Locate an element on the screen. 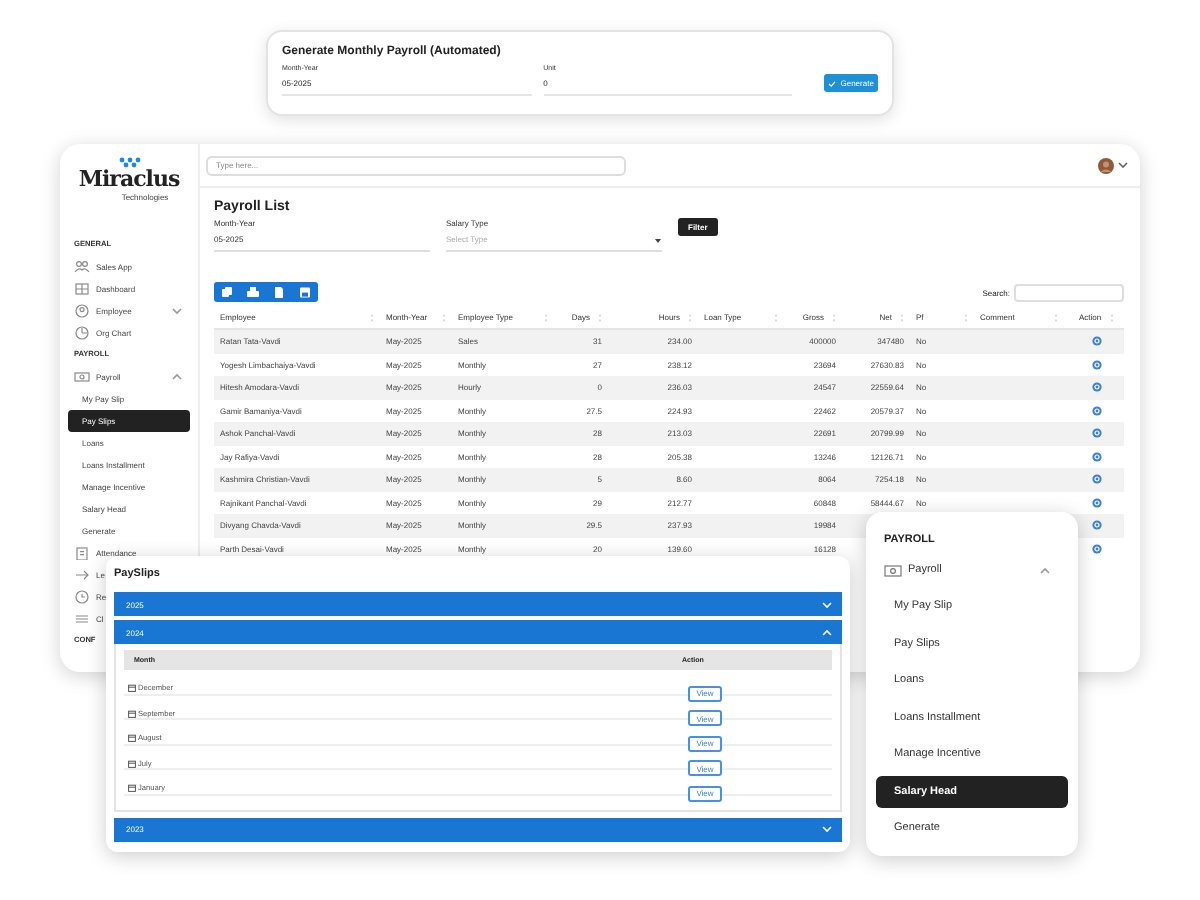  clipboard-icon is located at coordinates (82, 553).